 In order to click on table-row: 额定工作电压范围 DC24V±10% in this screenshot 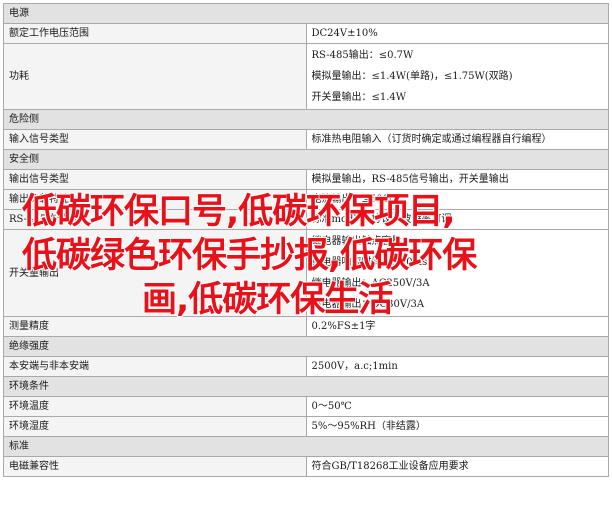, I will do `click(306, 33)`.